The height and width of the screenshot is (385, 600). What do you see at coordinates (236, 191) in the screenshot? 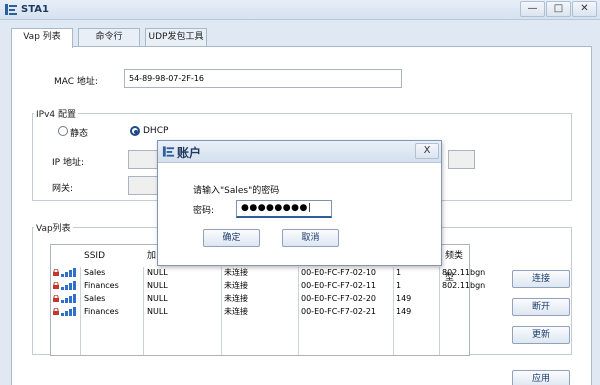
I see `dialog-prompt: 请输入"Sales"的密码` at bounding box center [236, 191].